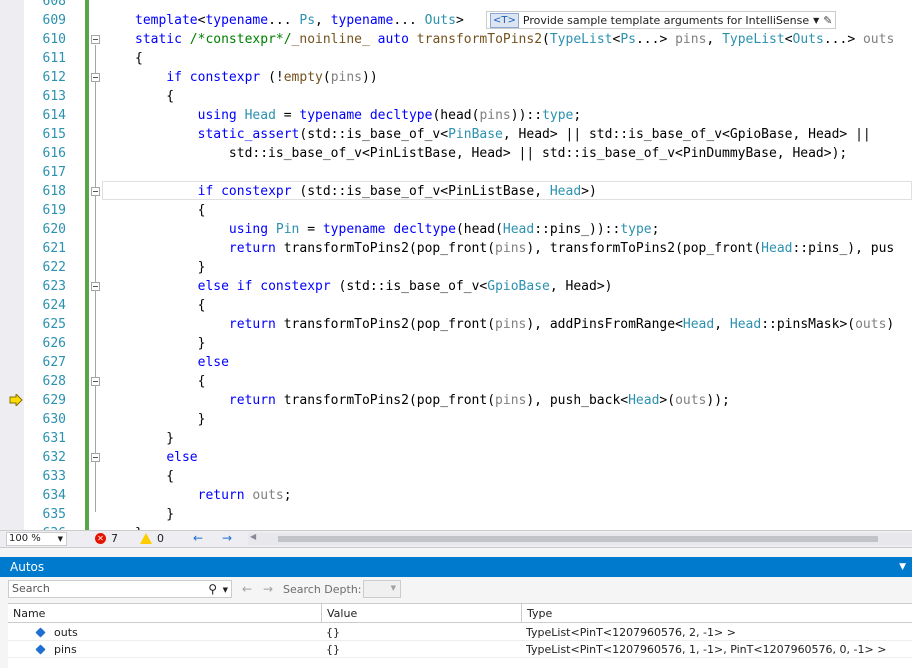  Describe the element at coordinates (240, 39) in the screenshot. I see `code-token: /*constexpr*/` at that location.